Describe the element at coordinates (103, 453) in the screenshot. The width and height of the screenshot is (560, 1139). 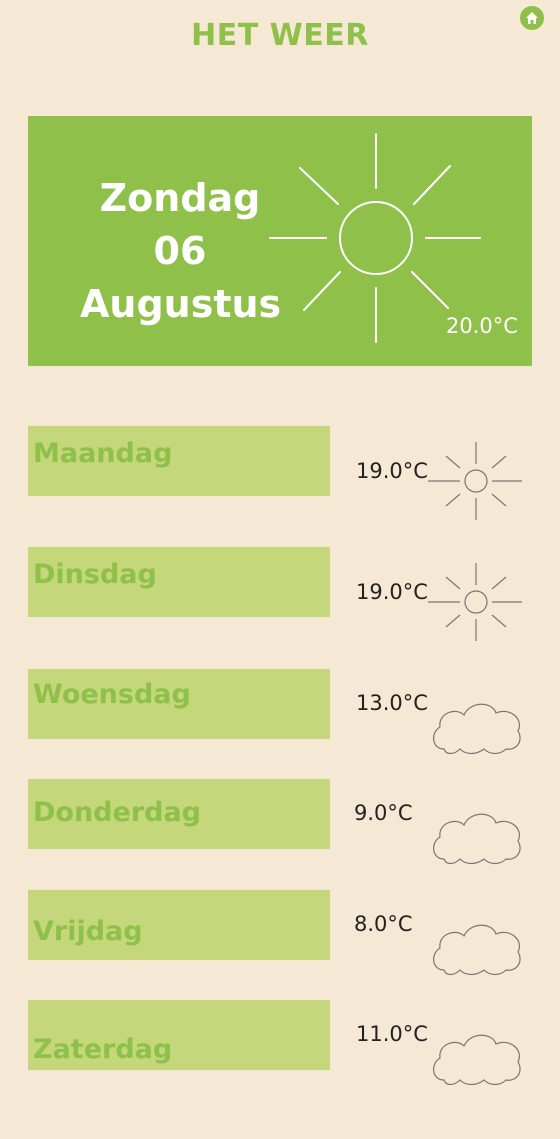
I see `forecast-day-label: Maandag` at that location.